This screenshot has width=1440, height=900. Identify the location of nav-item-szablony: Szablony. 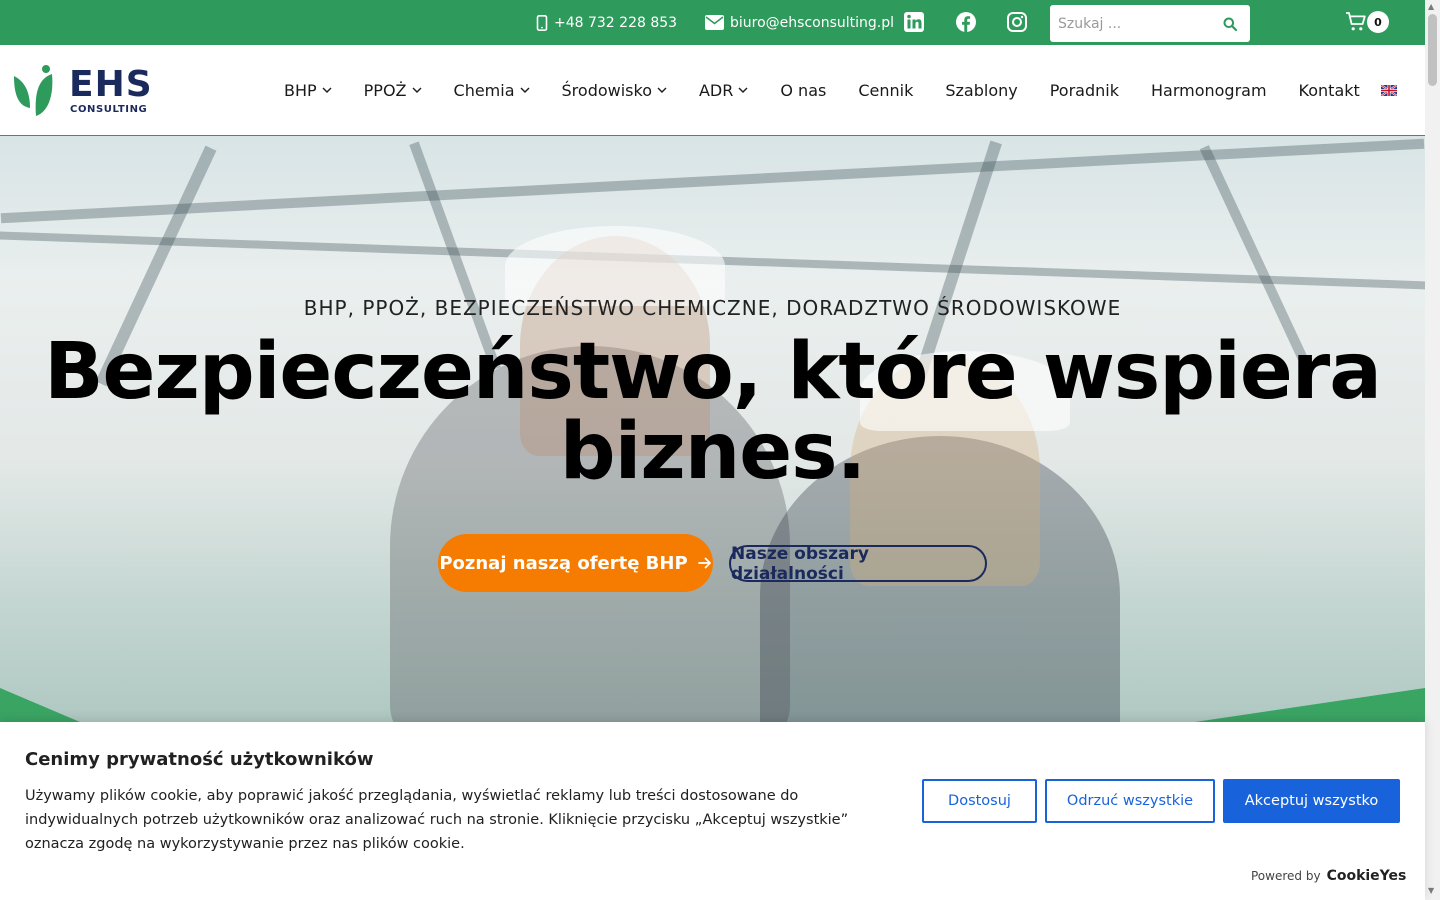
(981, 90).